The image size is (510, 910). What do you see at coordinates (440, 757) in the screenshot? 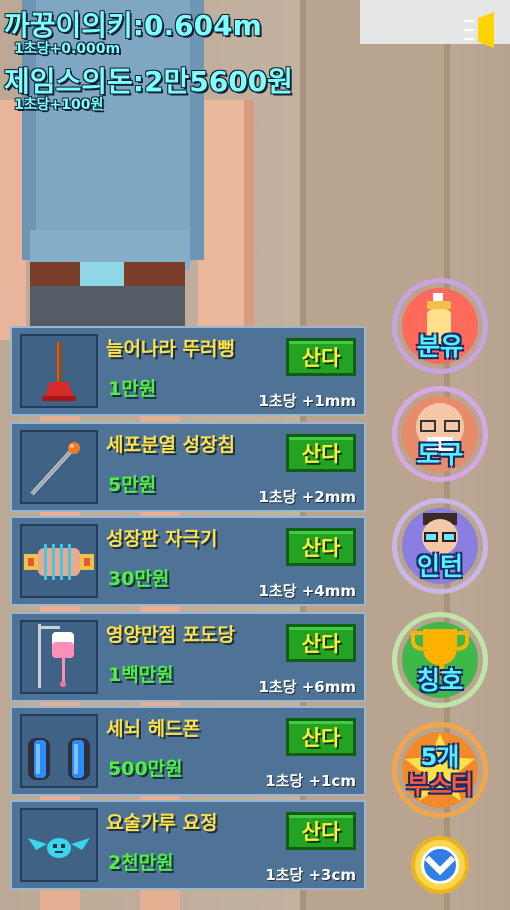
I see `booster-count-label: 5개` at bounding box center [440, 757].